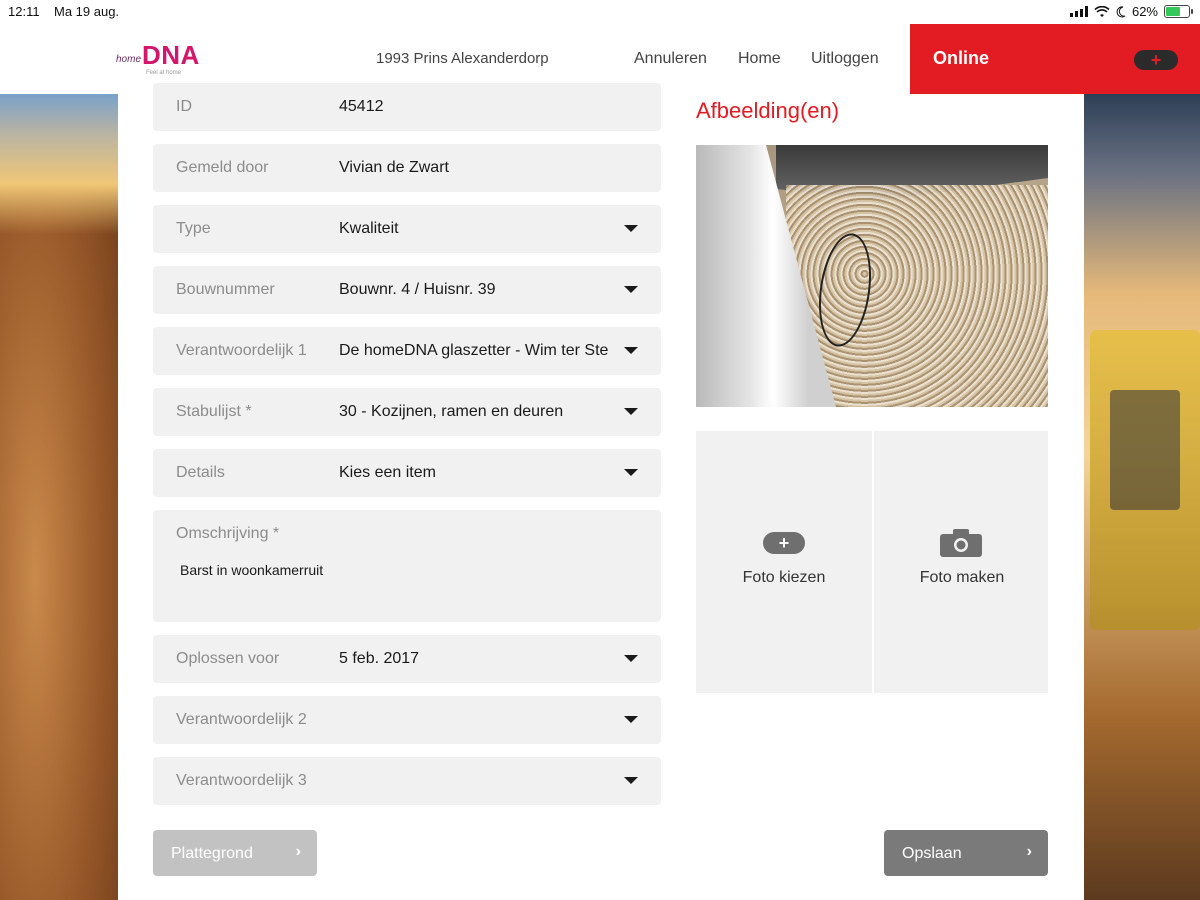 The height and width of the screenshot is (900, 1200). Describe the element at coordinates (407, 229) in the screenshot. I see `dropdown-type: Type Kwaliteit` at that location.